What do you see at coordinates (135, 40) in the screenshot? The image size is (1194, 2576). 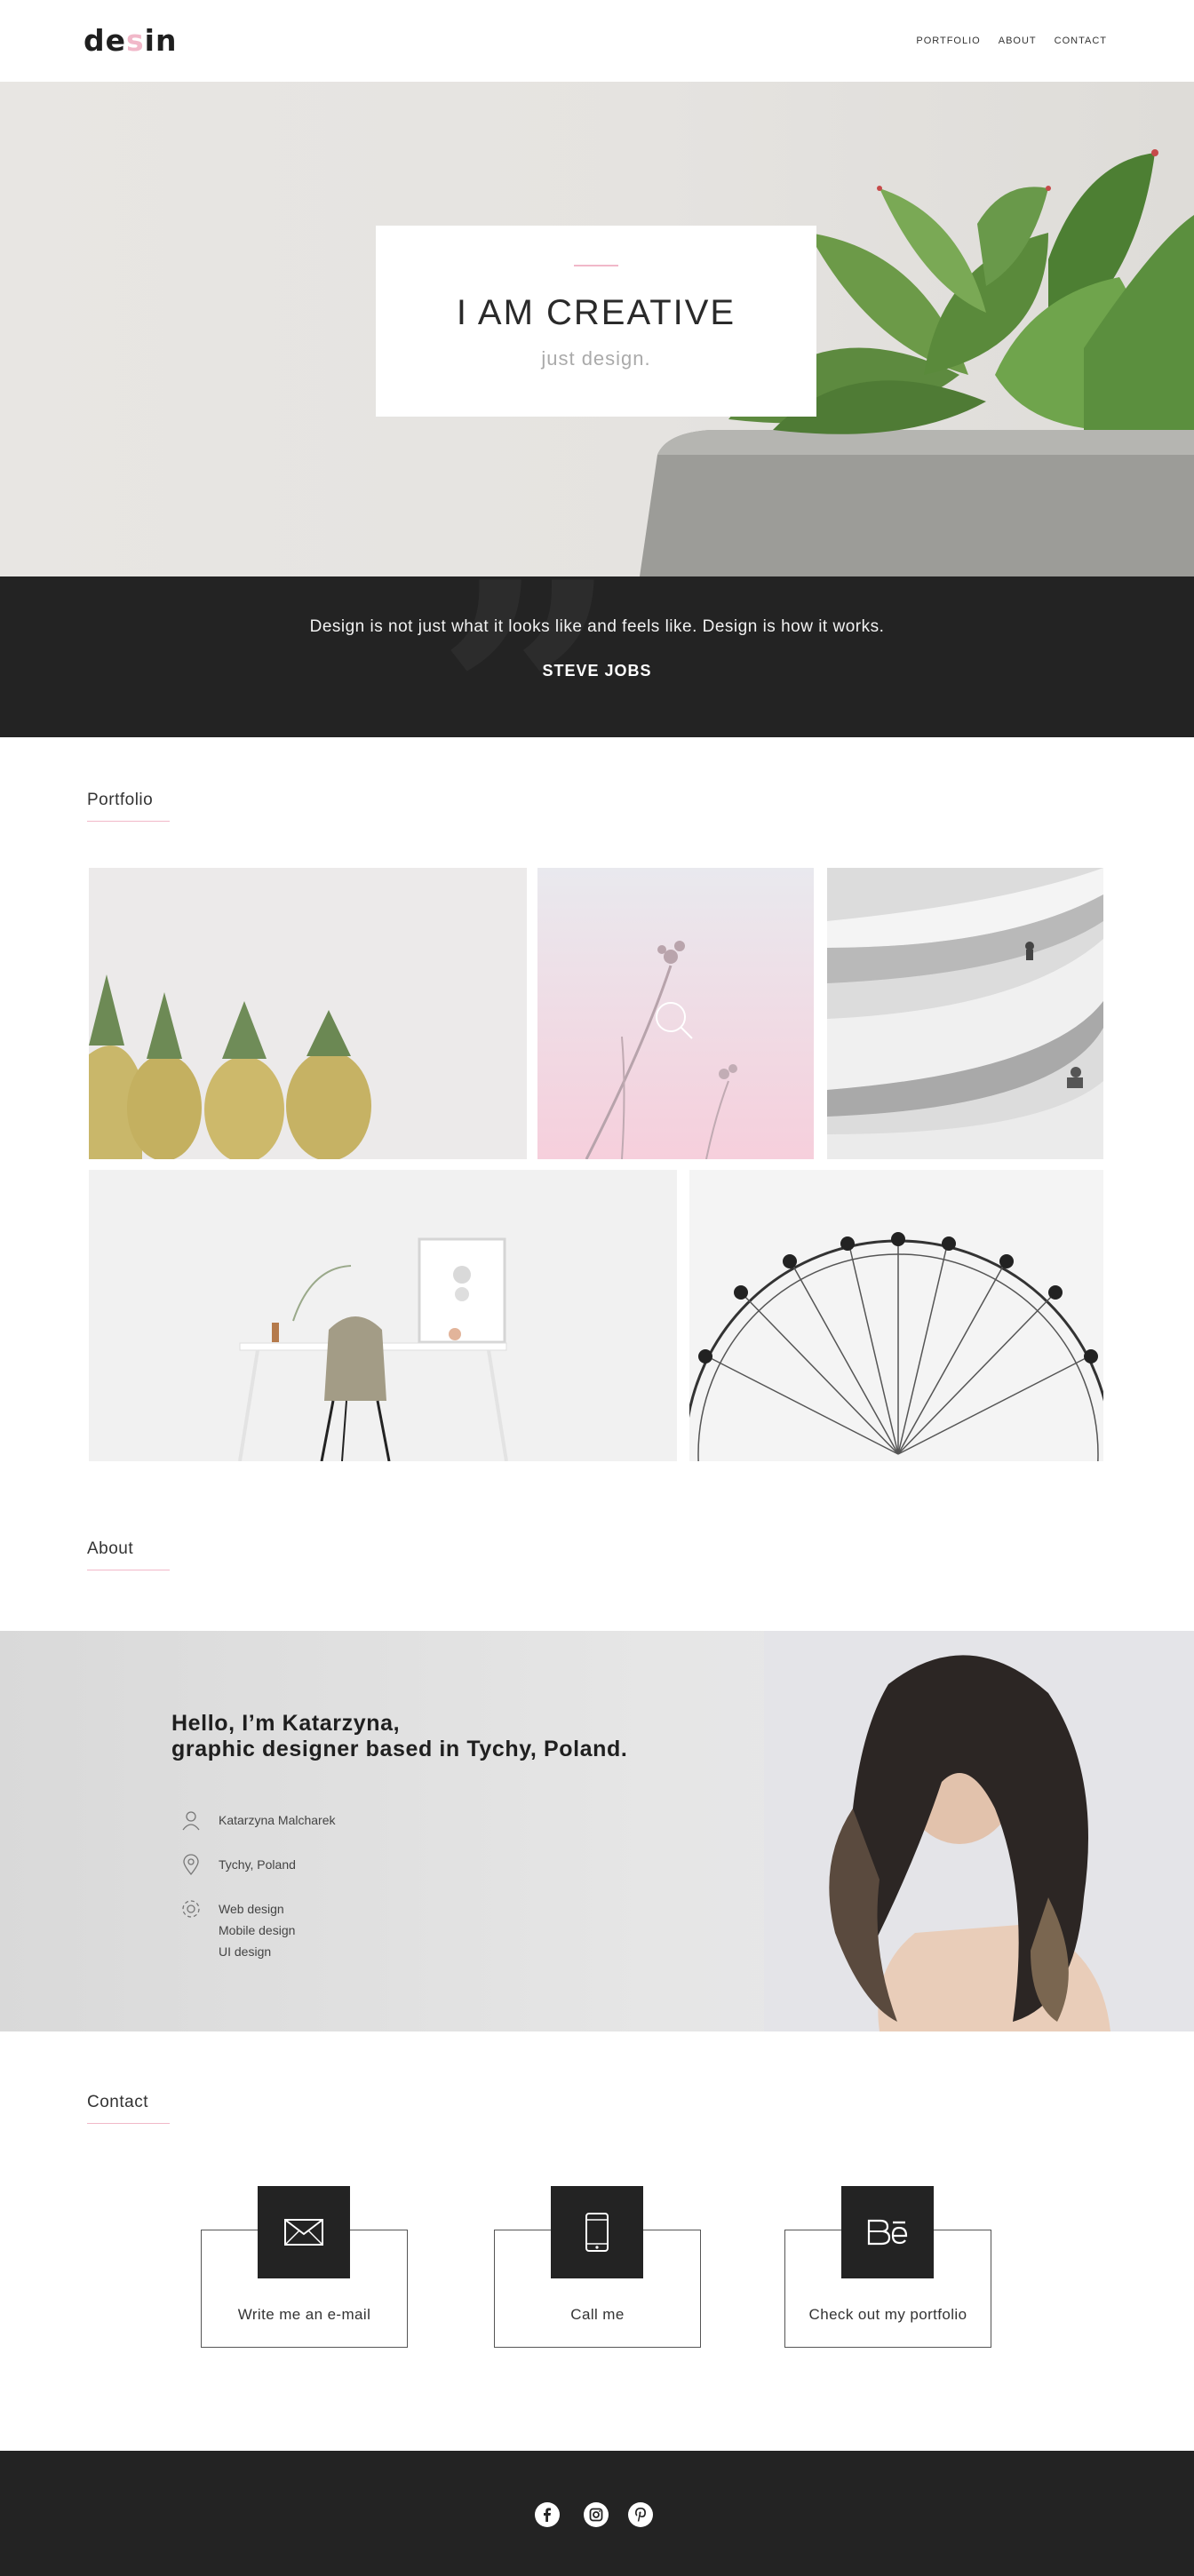 I see `logo-text-accent: s` at bounding box center [135, 40].